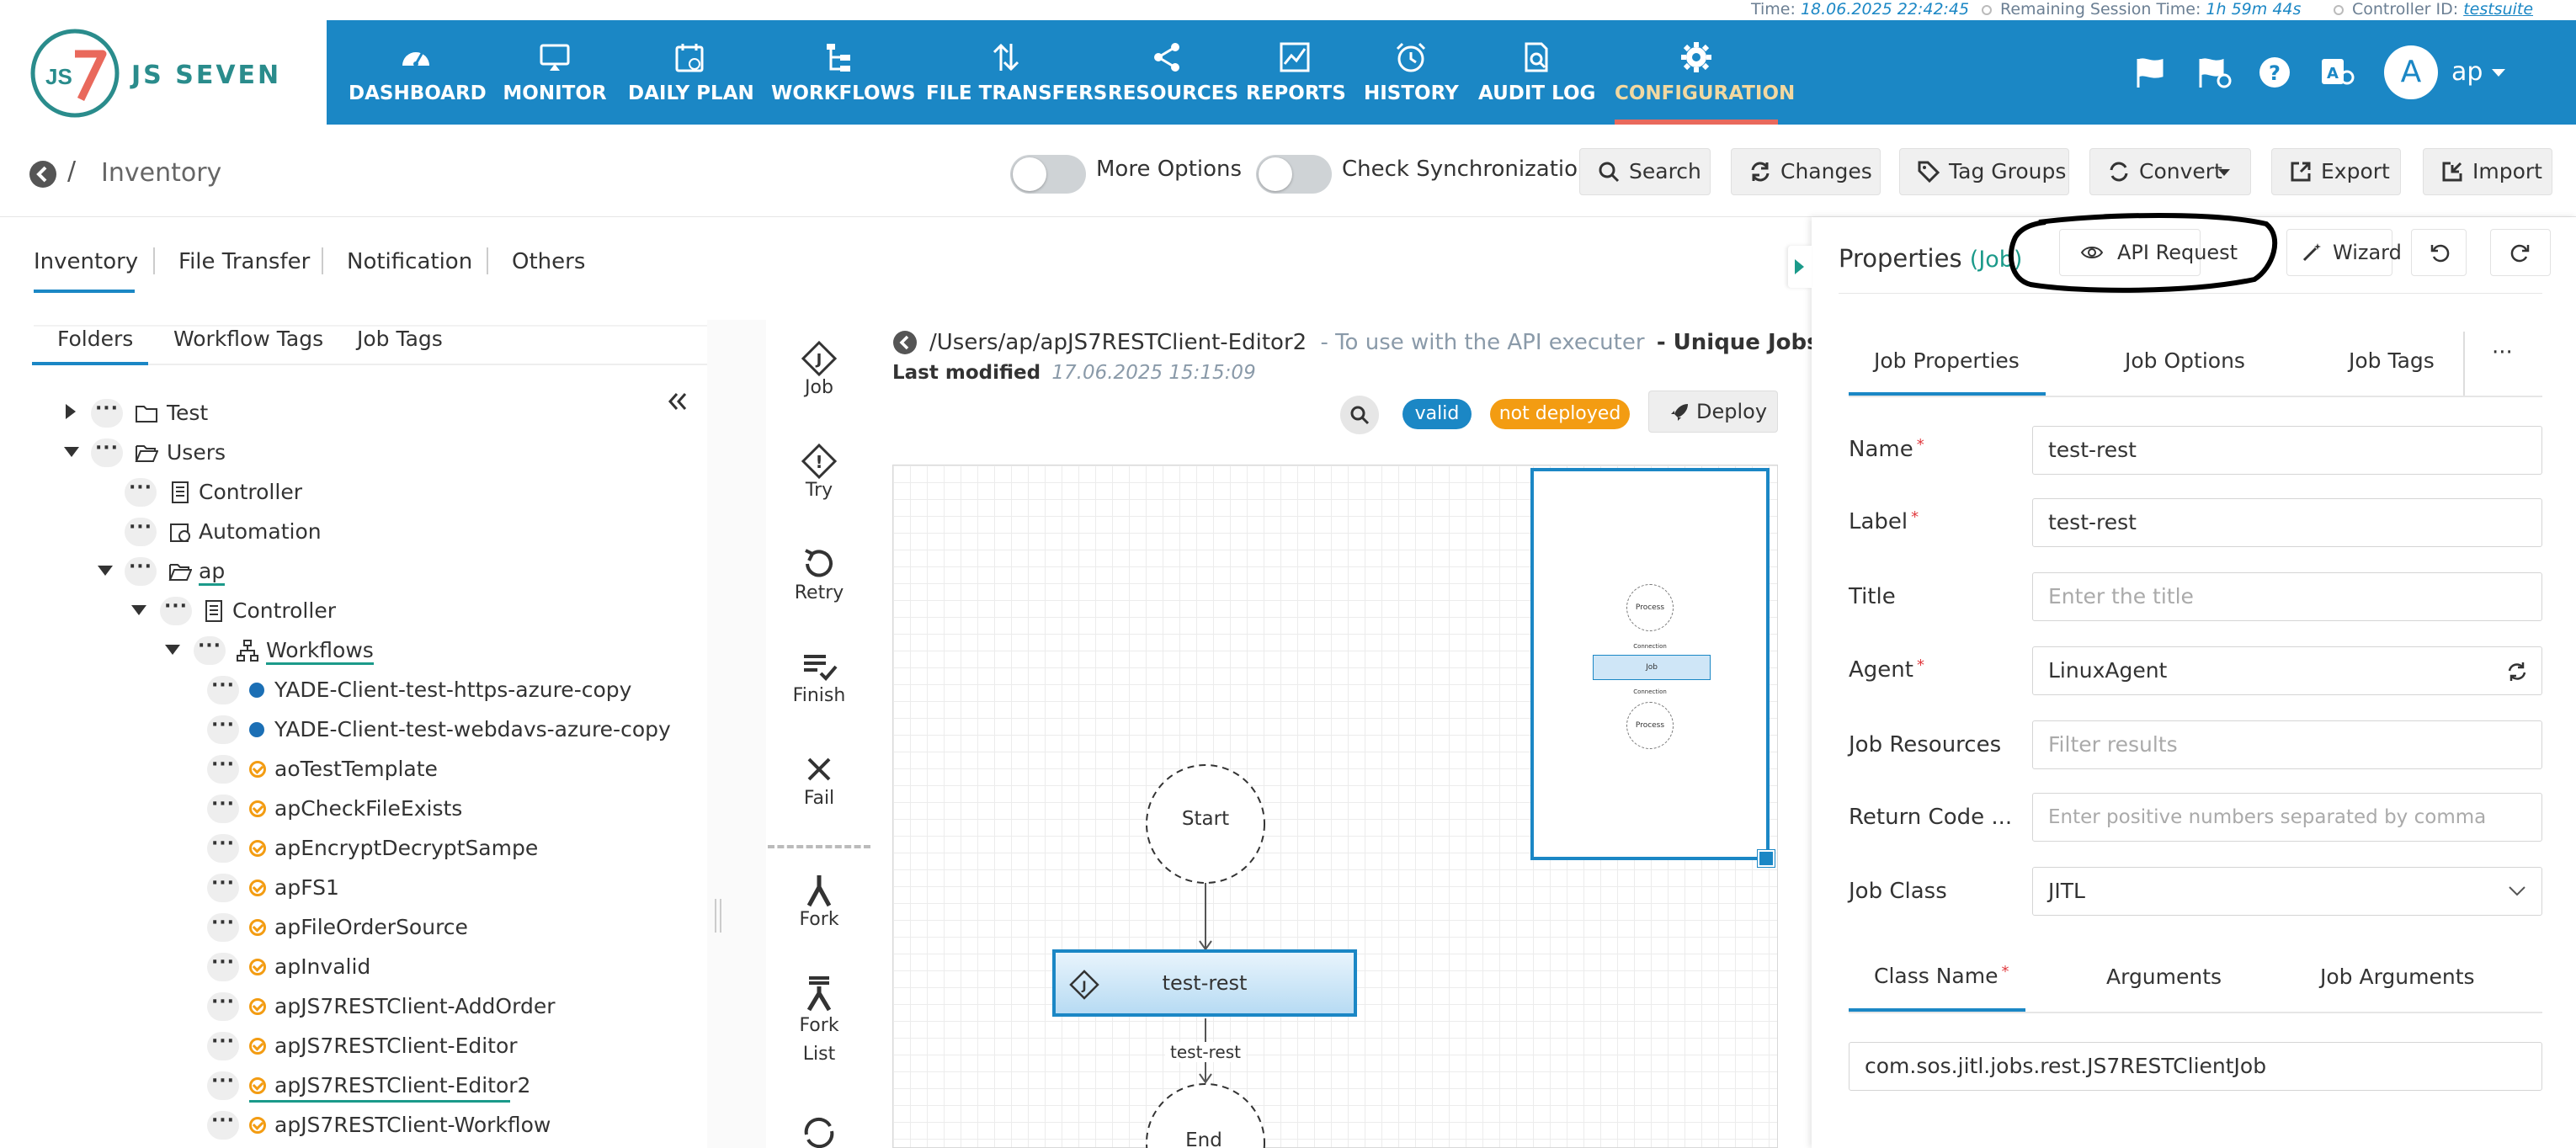 The image size is (2576, 1148). I want to click on tag-groups-button: Tag Groups, so click(1984, 172).